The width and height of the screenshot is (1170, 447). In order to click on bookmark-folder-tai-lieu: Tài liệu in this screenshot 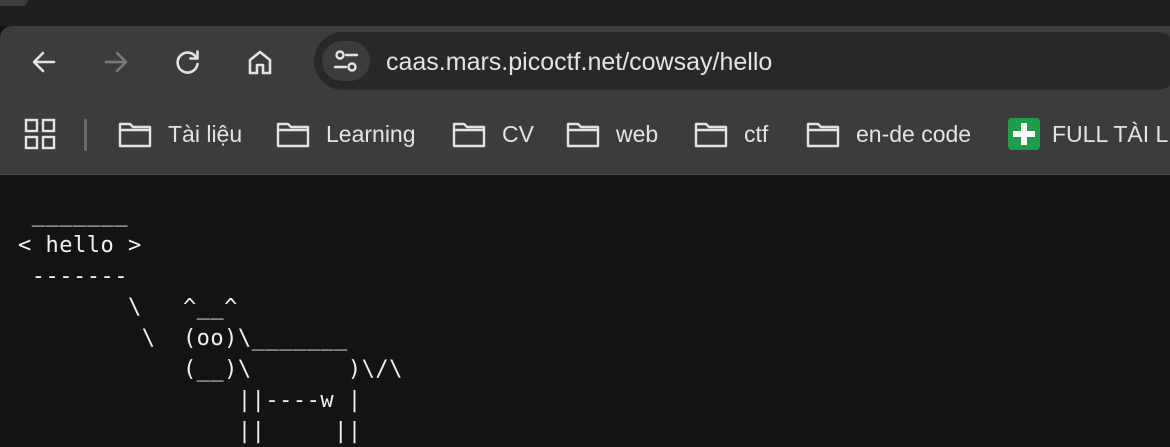, I will do `click(180, 134)`.